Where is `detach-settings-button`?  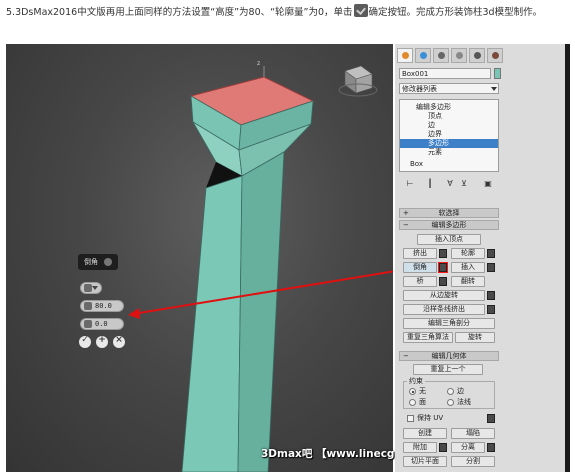 detach-settings-button is located at coordinates (491, 447).